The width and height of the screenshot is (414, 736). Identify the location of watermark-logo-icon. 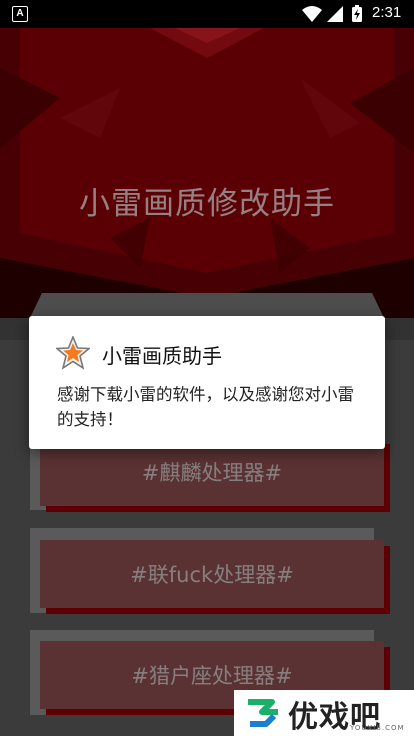
(263, 713).